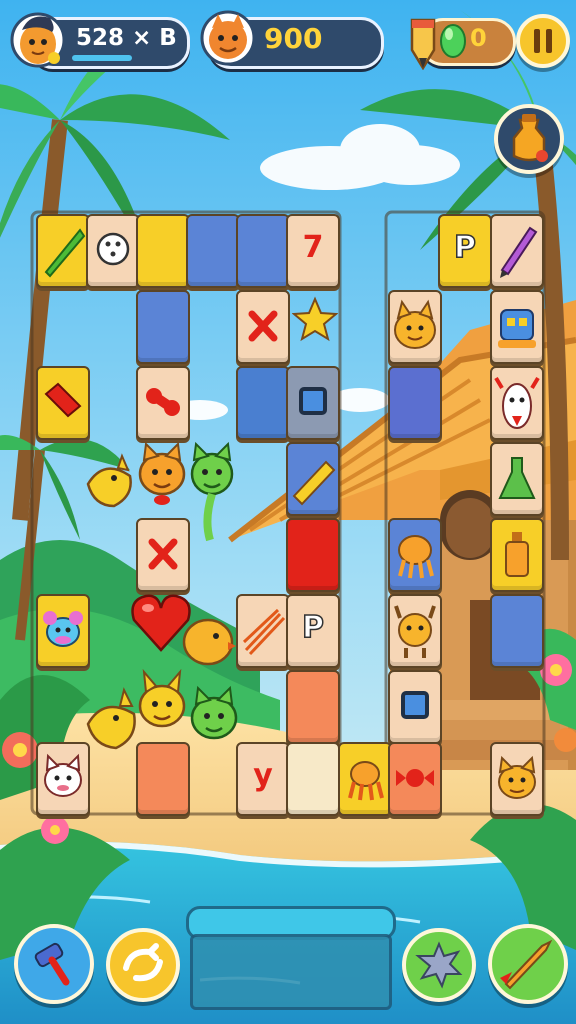 The image size is (576, 1024). I want to click on dice-icon, so click(113, 249).